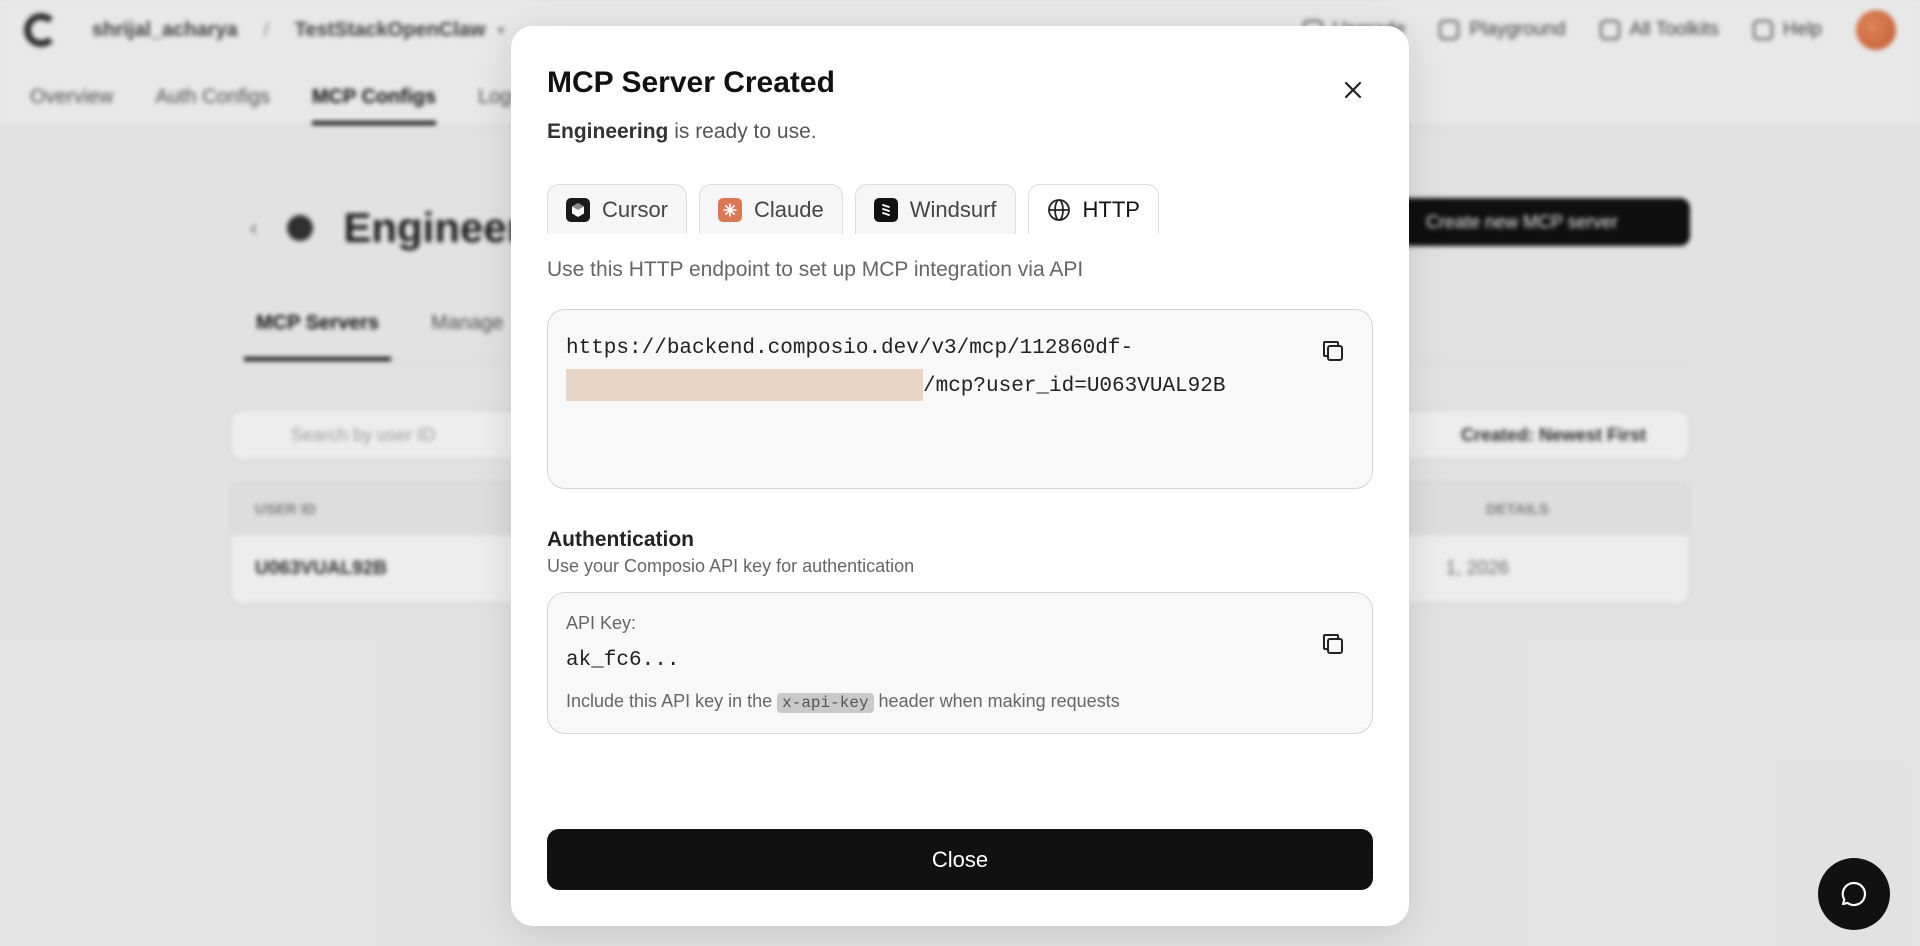  What do you see at coordinates (789, 209) in the screenshot?
I see `tab-label: Claude` at bounding box center [789, 209].